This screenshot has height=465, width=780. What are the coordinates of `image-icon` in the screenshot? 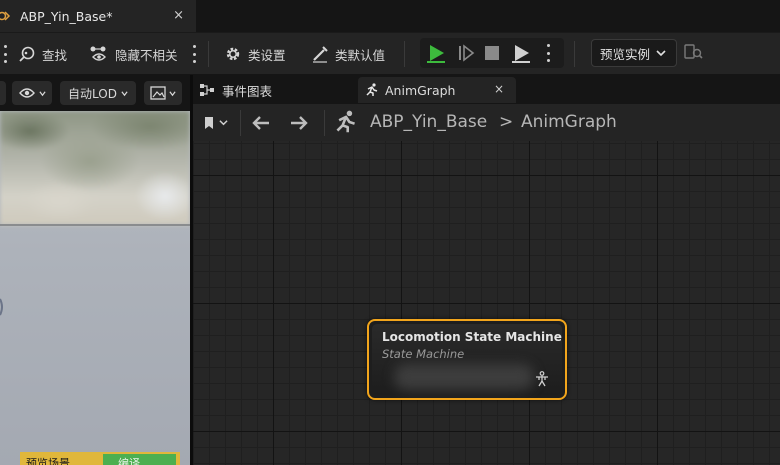 It's located at (158, 93).